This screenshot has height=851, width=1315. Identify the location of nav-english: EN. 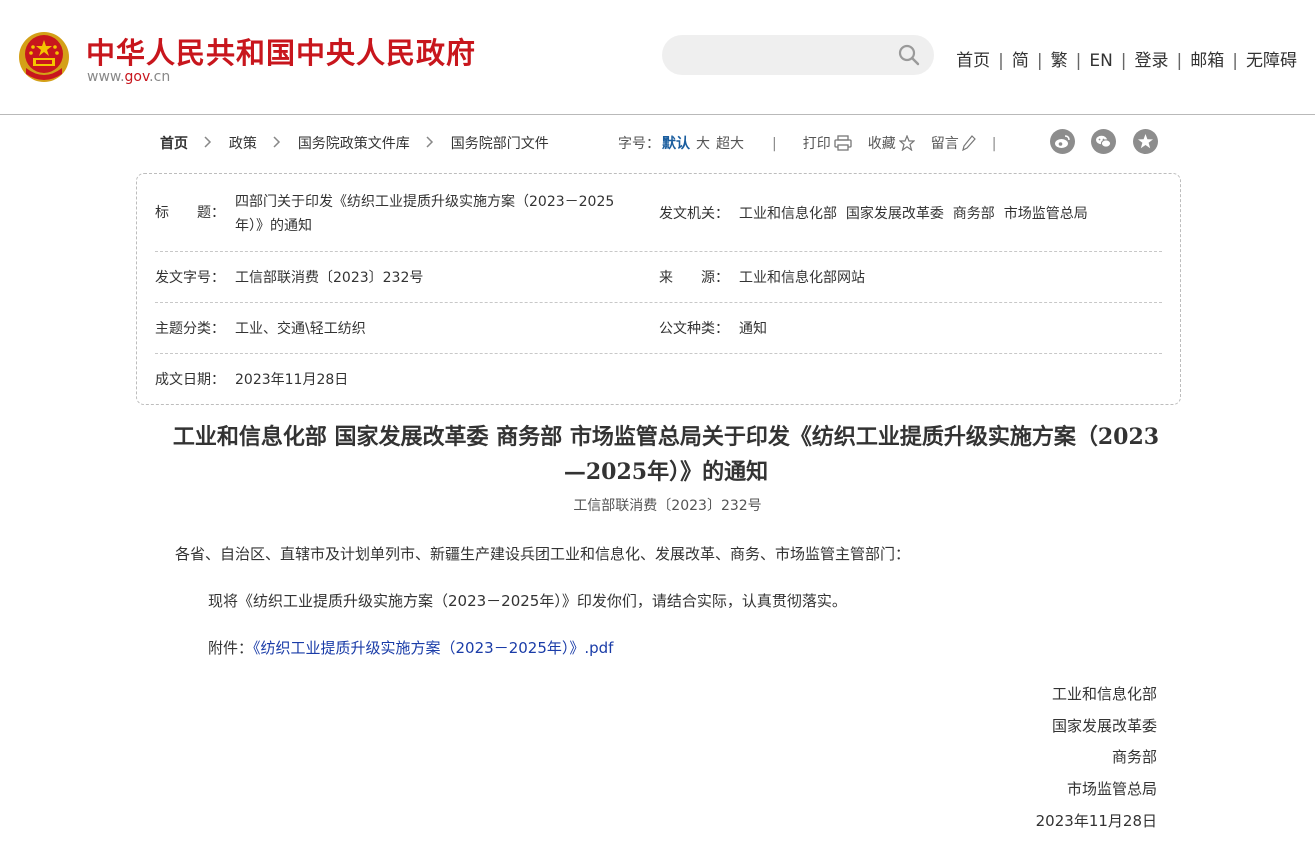
(1100, 61).